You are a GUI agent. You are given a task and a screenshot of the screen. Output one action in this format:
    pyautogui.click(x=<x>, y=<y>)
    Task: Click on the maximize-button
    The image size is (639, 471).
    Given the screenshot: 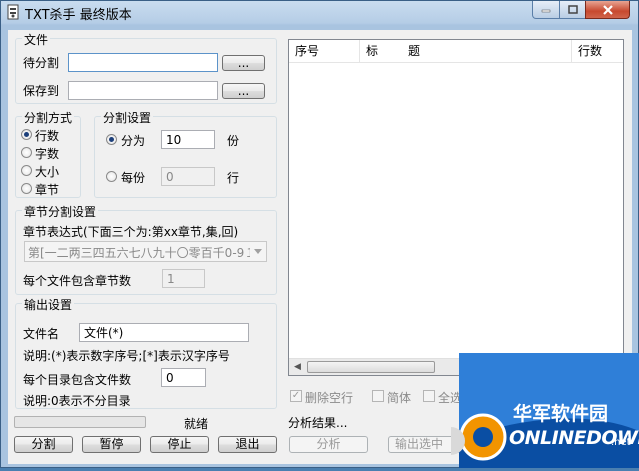 What is the action you would take?
    pyautogui.click(x=572, y=10)
    